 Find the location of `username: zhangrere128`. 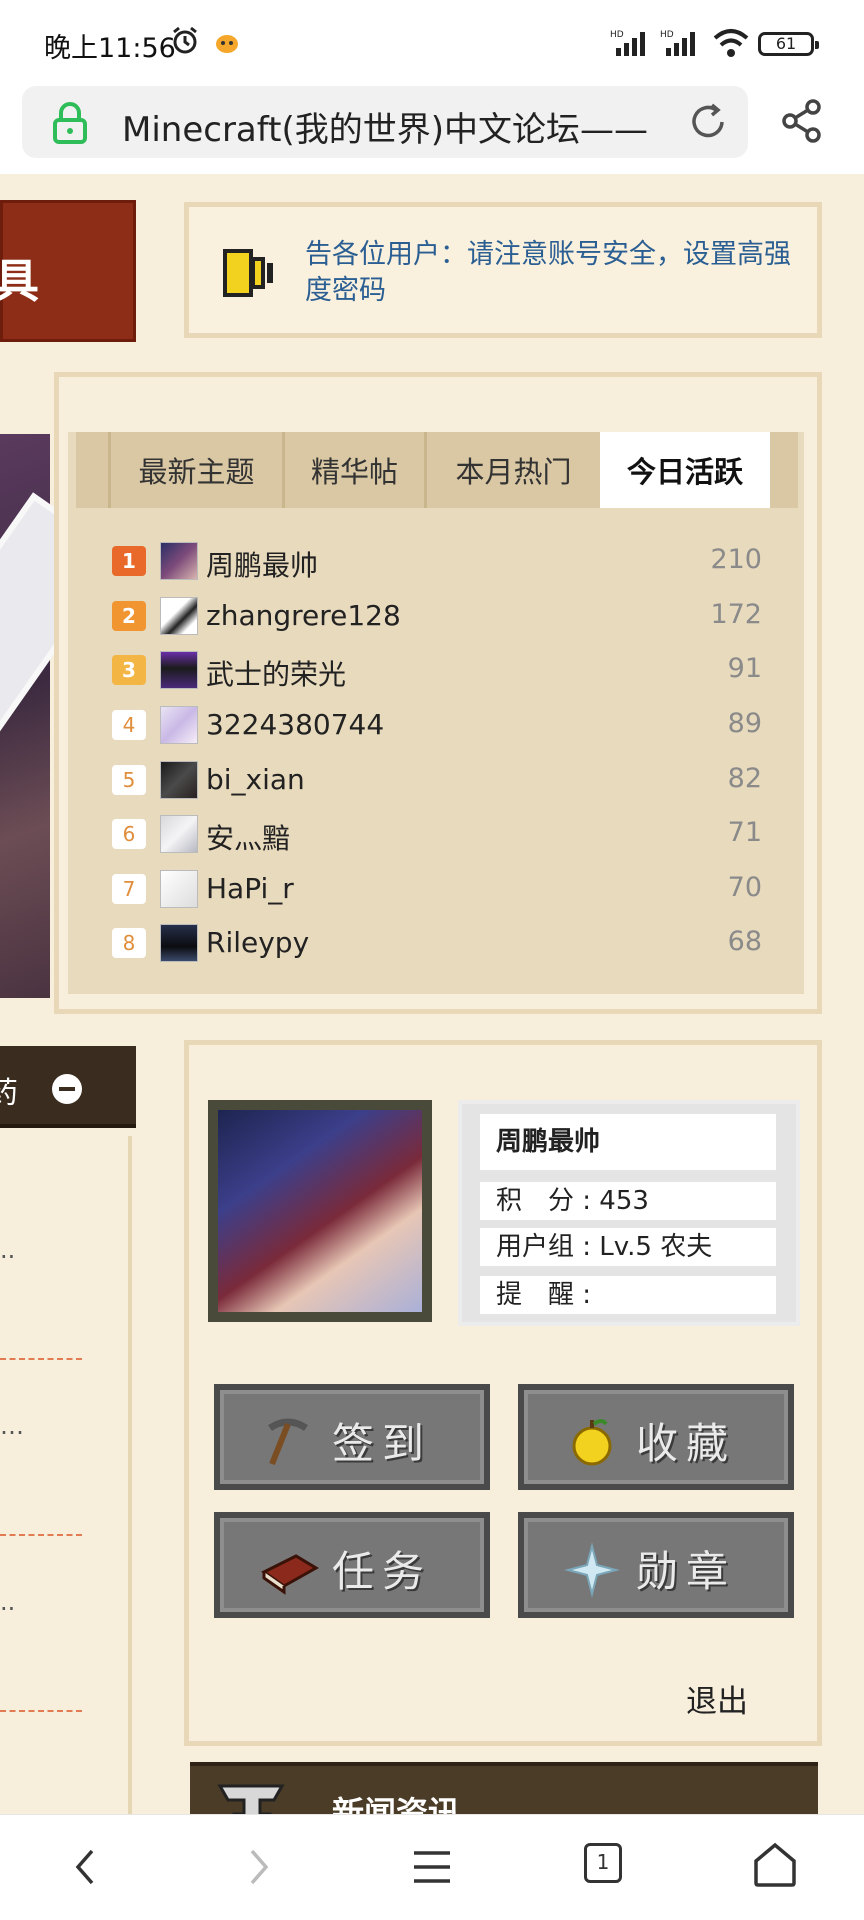

username: zhangrere128 is located at coordinates (303, 615).